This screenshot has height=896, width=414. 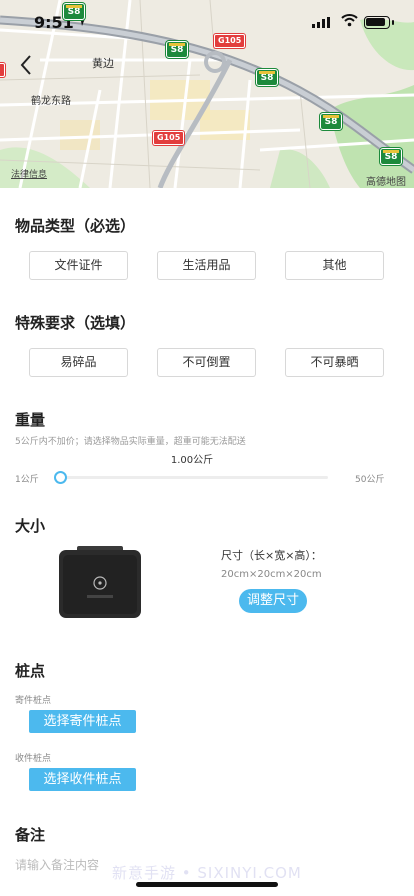 What do you see at coordinates (206, 265) in the screenshot?
I see `item-type-option-daily-goods: 生活用品` at bounding box center [206, 265].